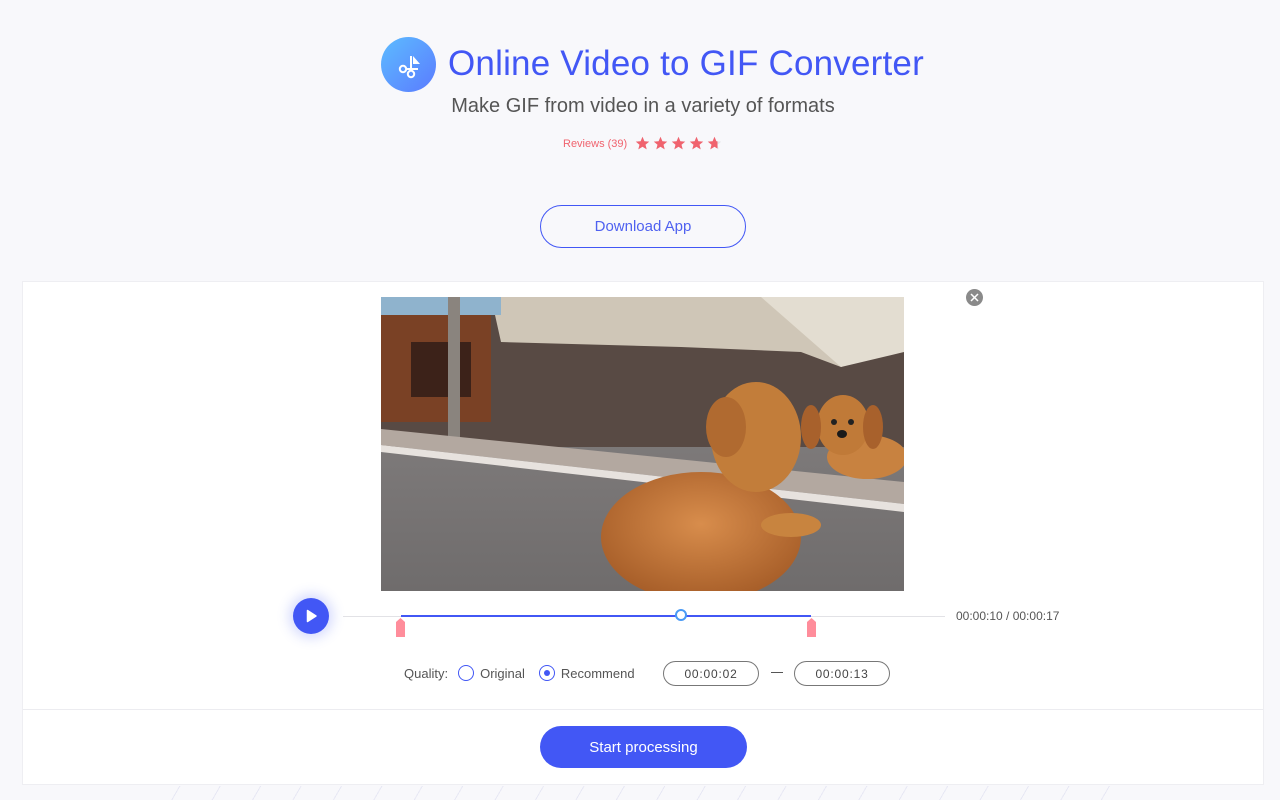  I want to click on radio-original, so click(466, 673).